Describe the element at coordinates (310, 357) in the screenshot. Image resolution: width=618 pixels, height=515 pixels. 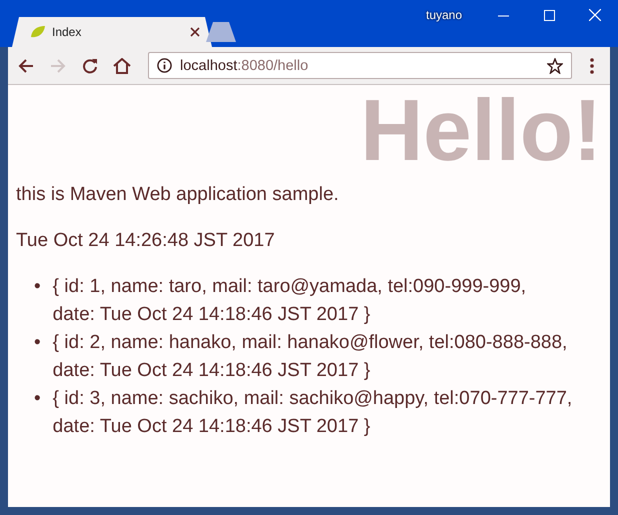
I see `record-item: { id: 2, name: hanako, mail: hanako@flower, tel:080-888-888, date: Tue Oct 24 14:18:46 JST 2017 }` at that location.